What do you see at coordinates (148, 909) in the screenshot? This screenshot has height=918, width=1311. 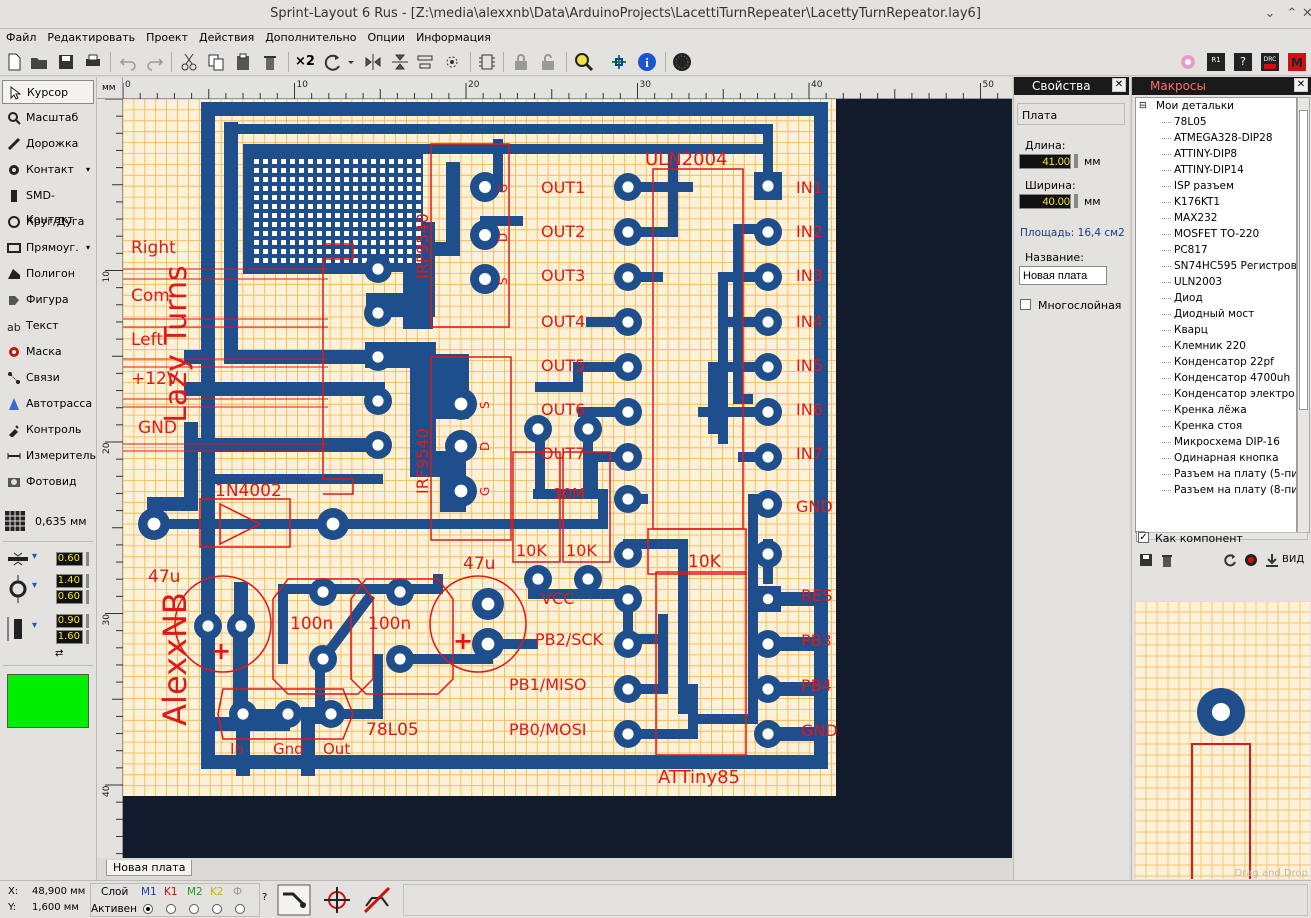 I see `layer-m1-radio` at bounding box center [148, 909].